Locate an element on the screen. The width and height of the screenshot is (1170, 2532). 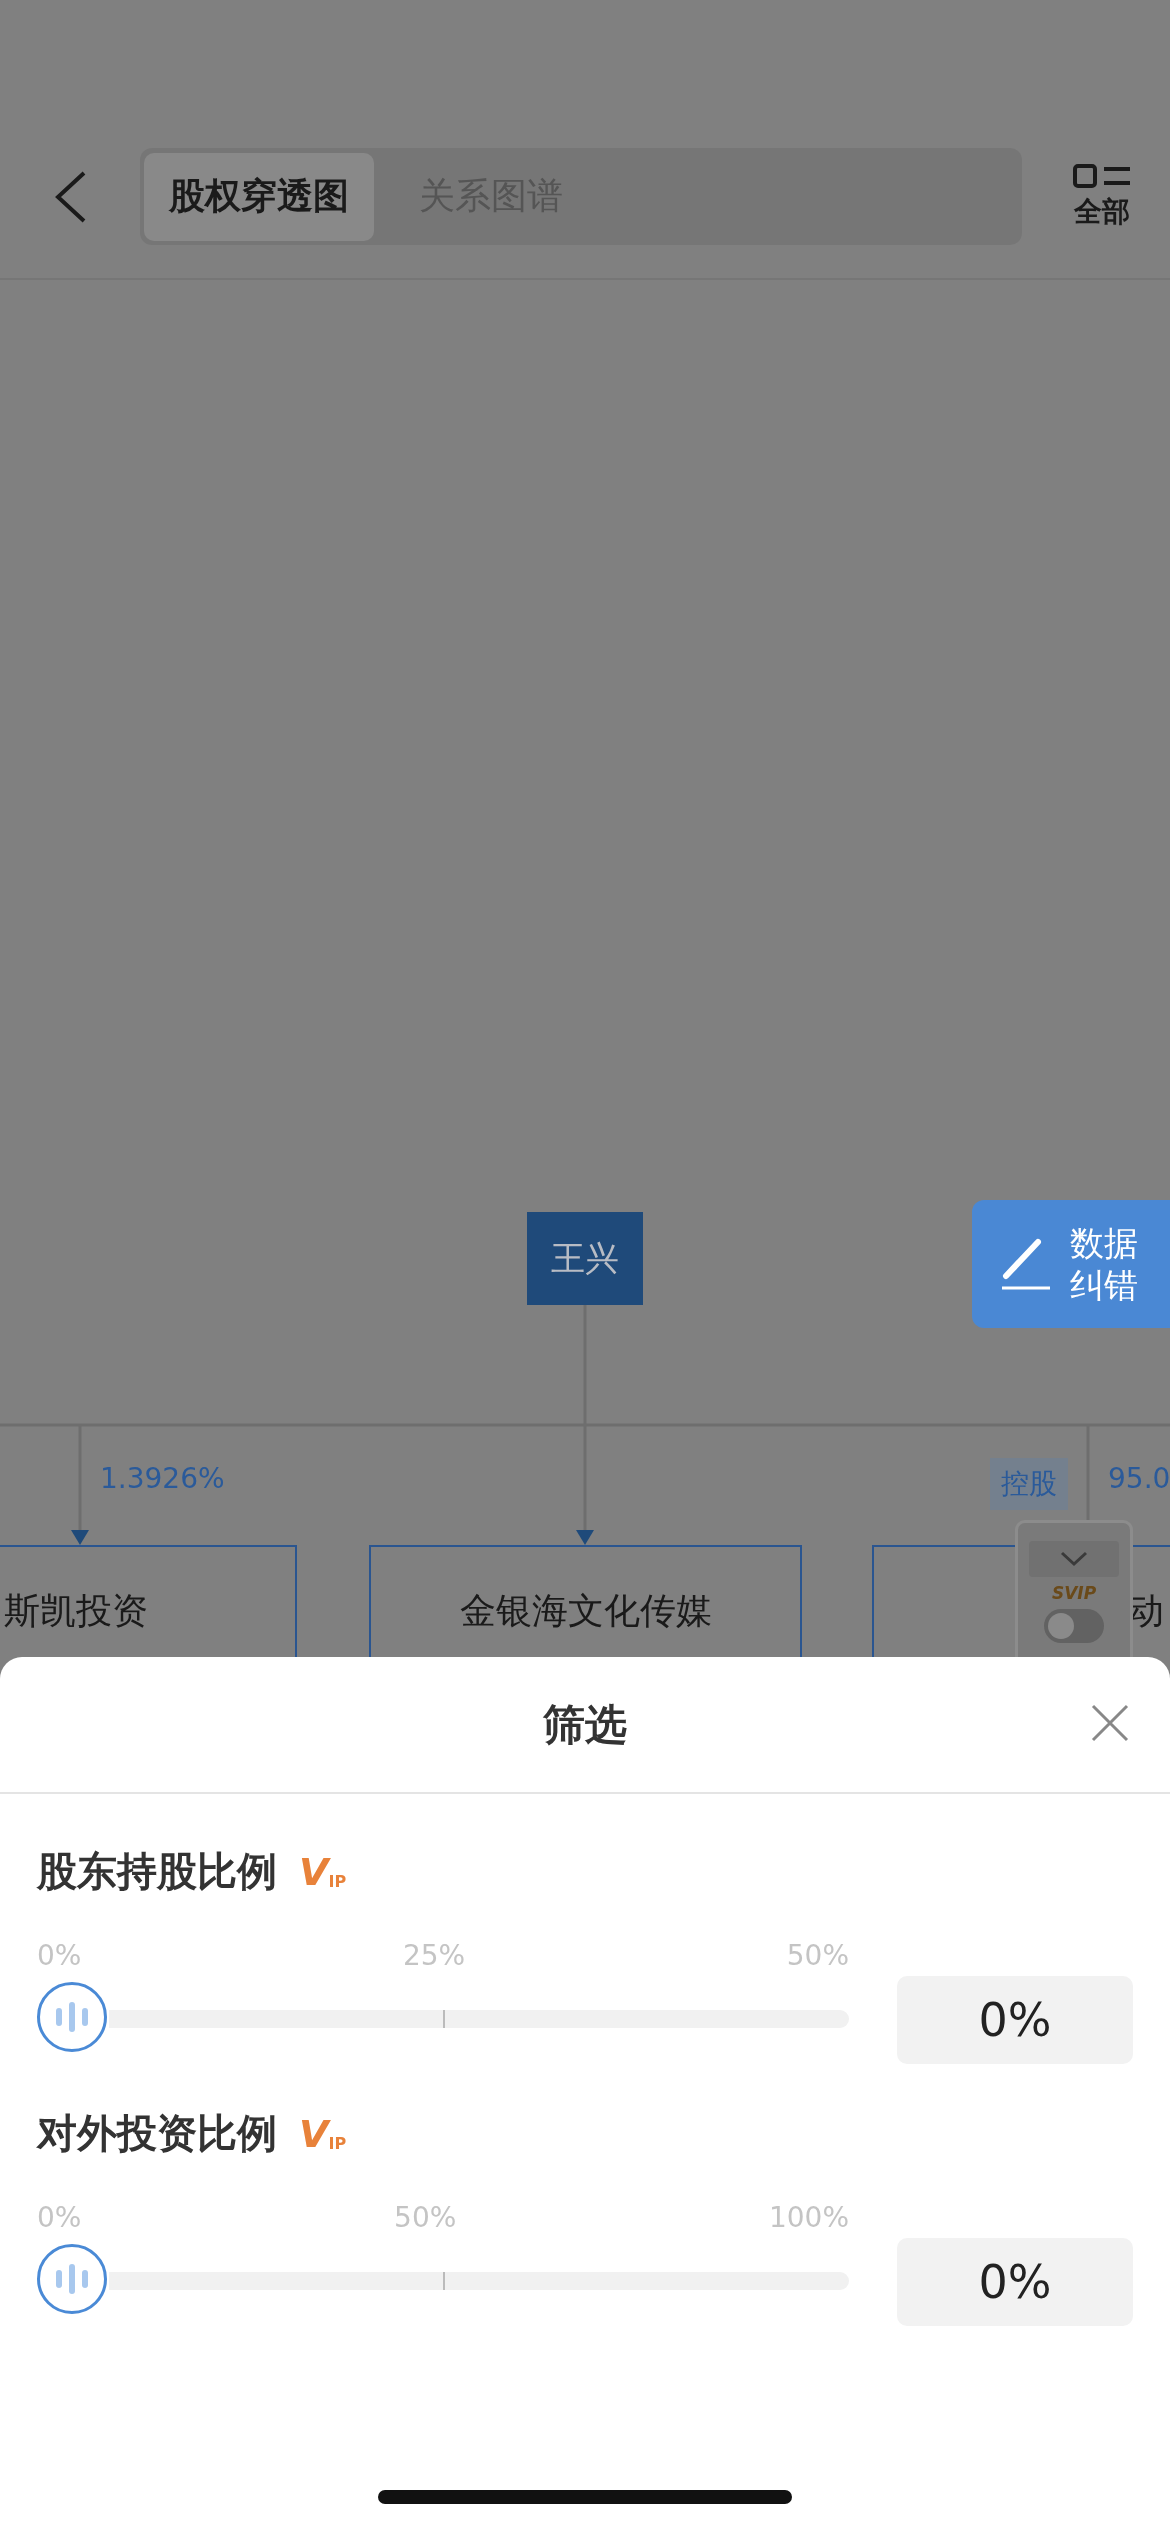
share-percent: 1.3926% is located at coordinates (162, 1478).